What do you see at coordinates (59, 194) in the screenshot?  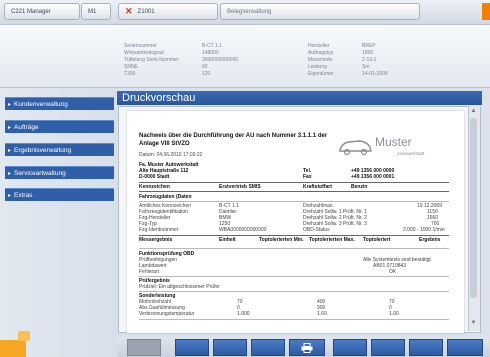 I see `sidebar-item-extras: ▸ Extras` at bounding box center [59, 194].